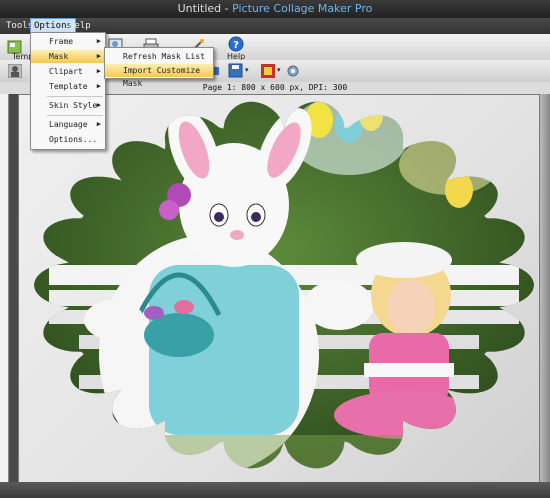 The height and width of the screenshot is (498, 550). I want to click on person-icon, so click(15, 71).